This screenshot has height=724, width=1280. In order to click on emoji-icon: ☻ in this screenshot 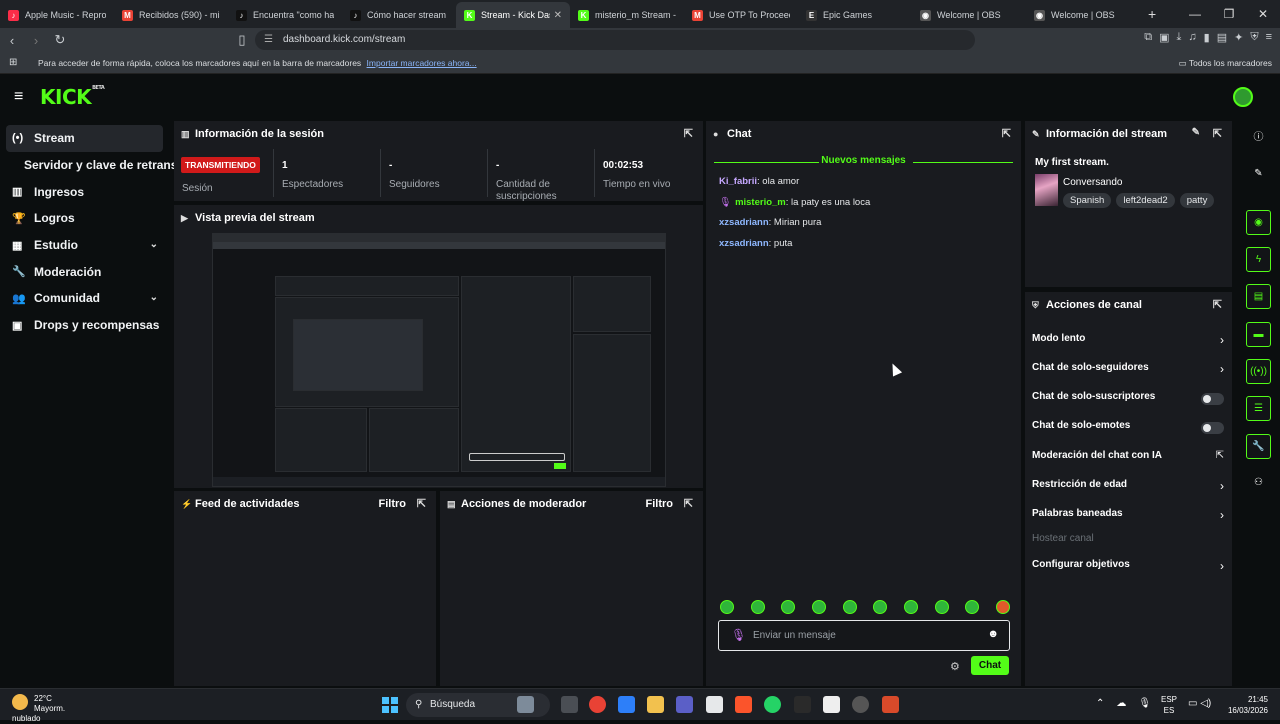, I will do `click(993, 634)`.